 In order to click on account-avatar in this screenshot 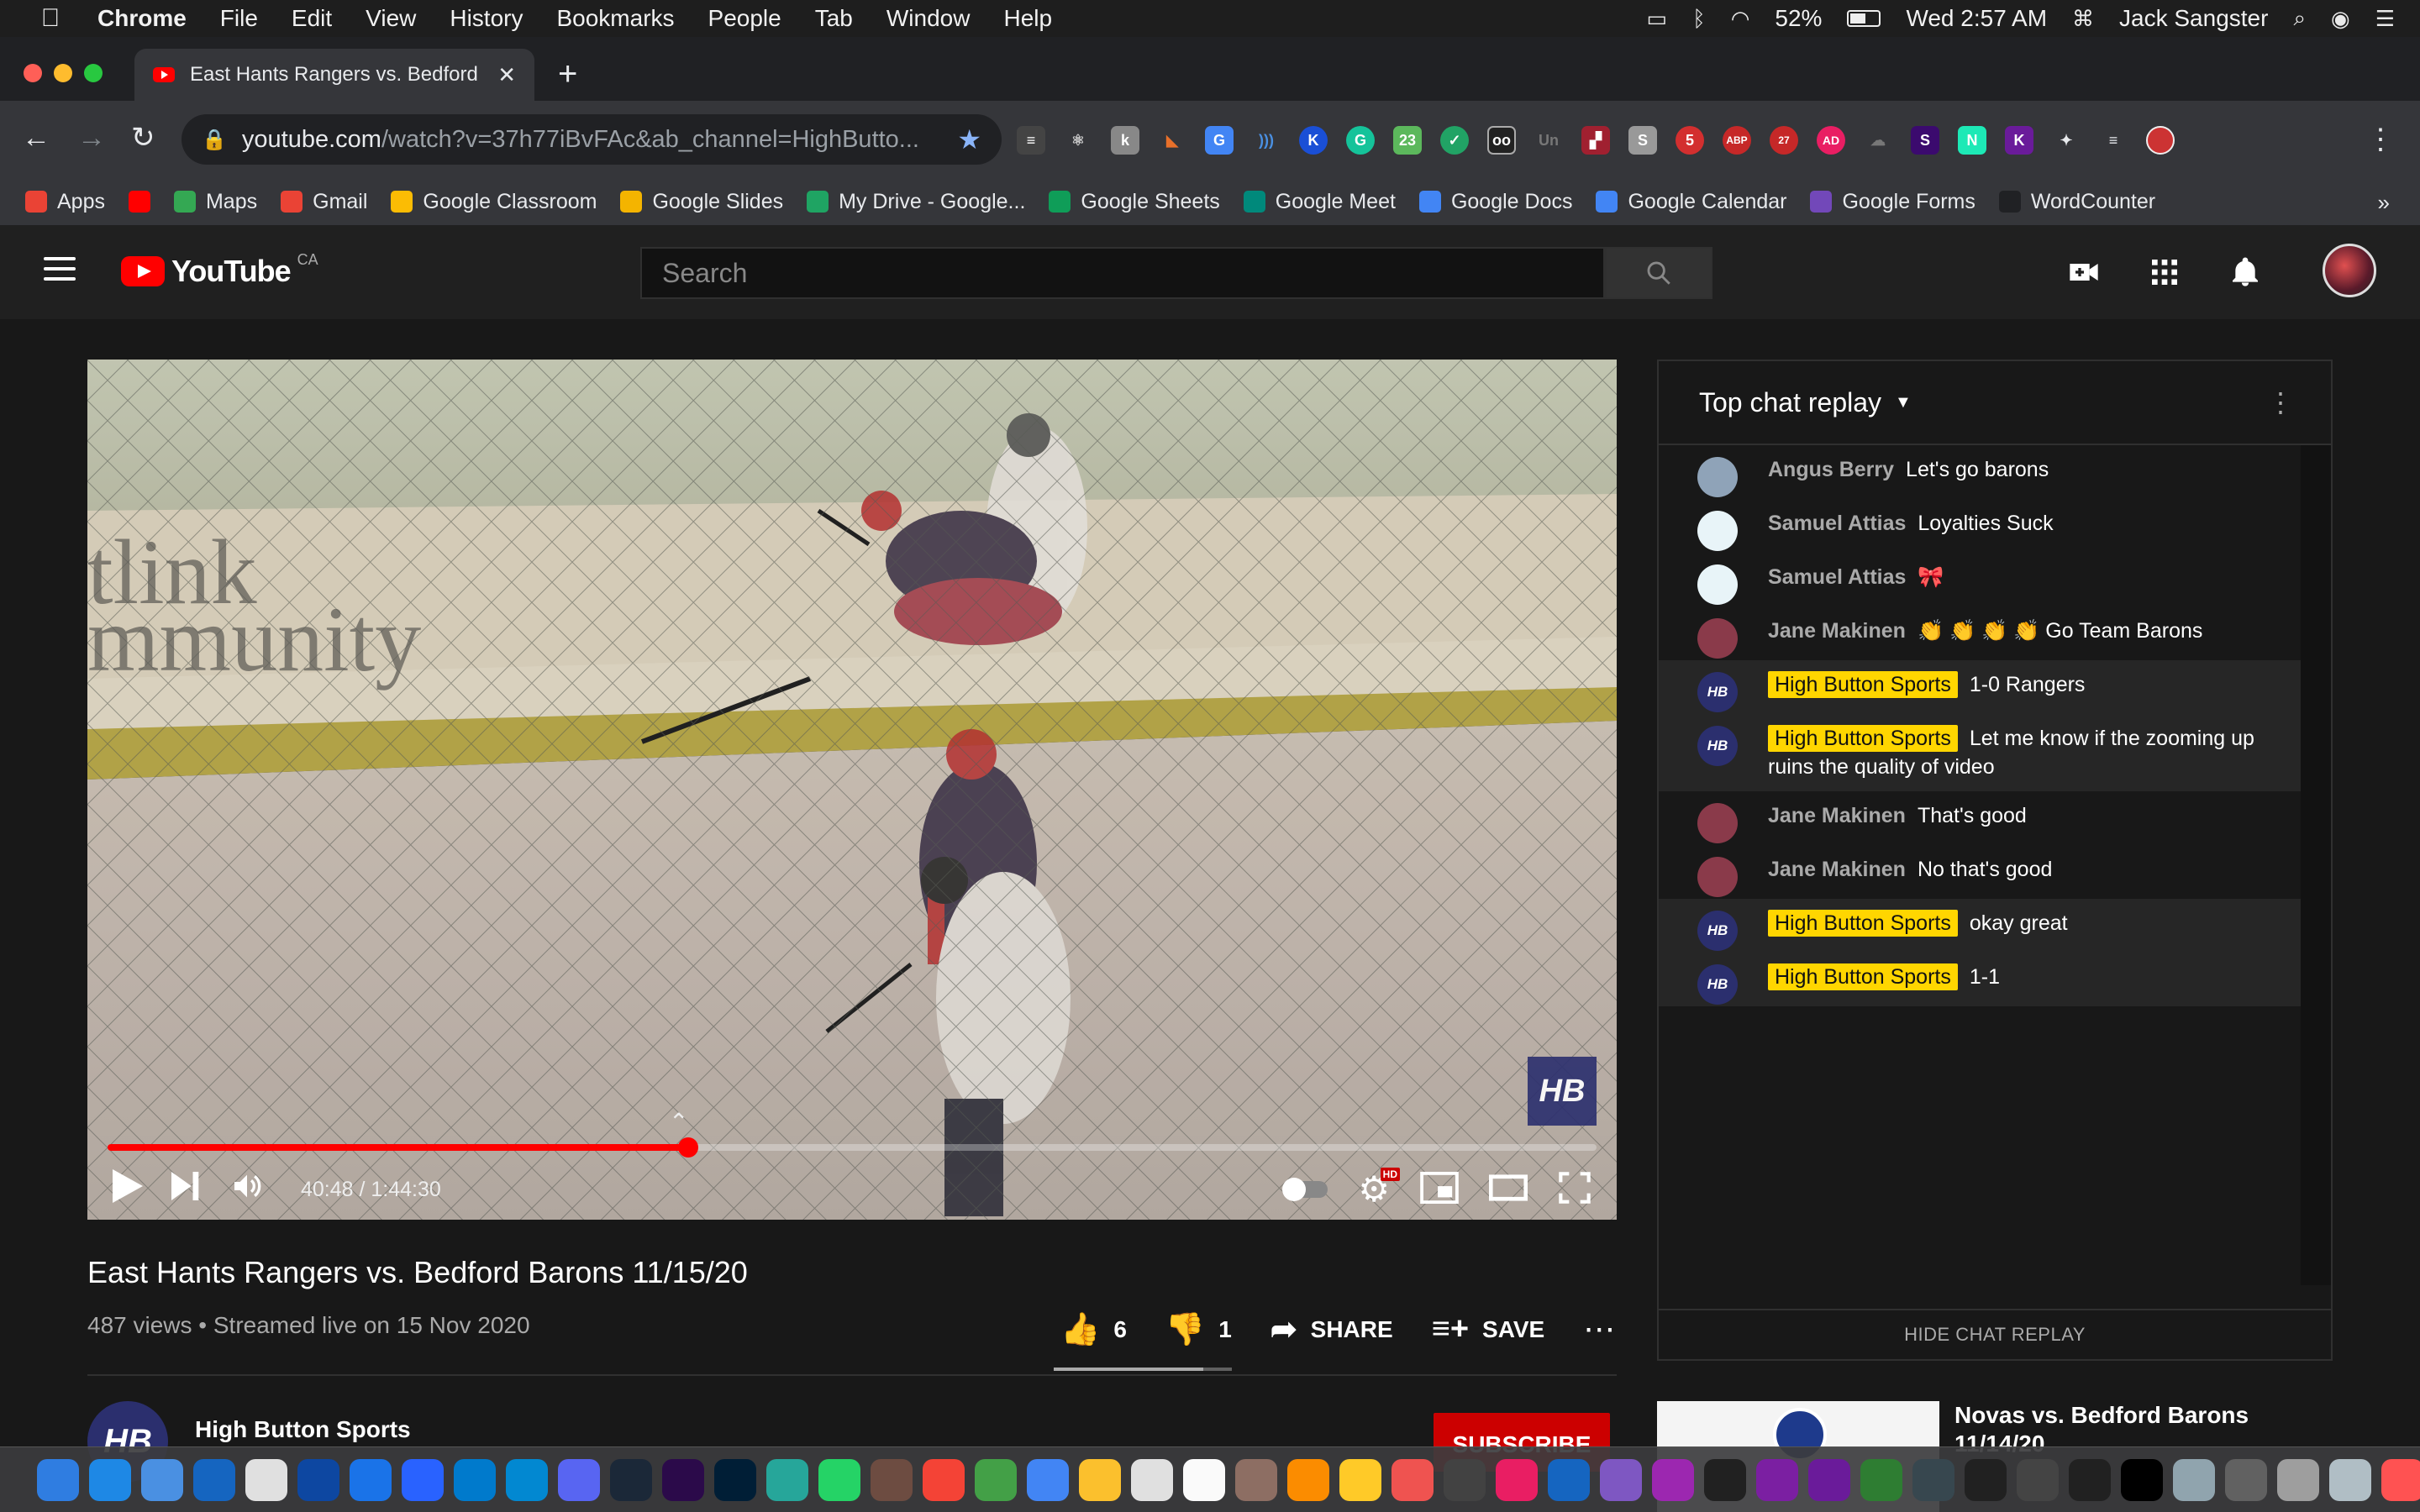, I will do `click(2349, 270)`.